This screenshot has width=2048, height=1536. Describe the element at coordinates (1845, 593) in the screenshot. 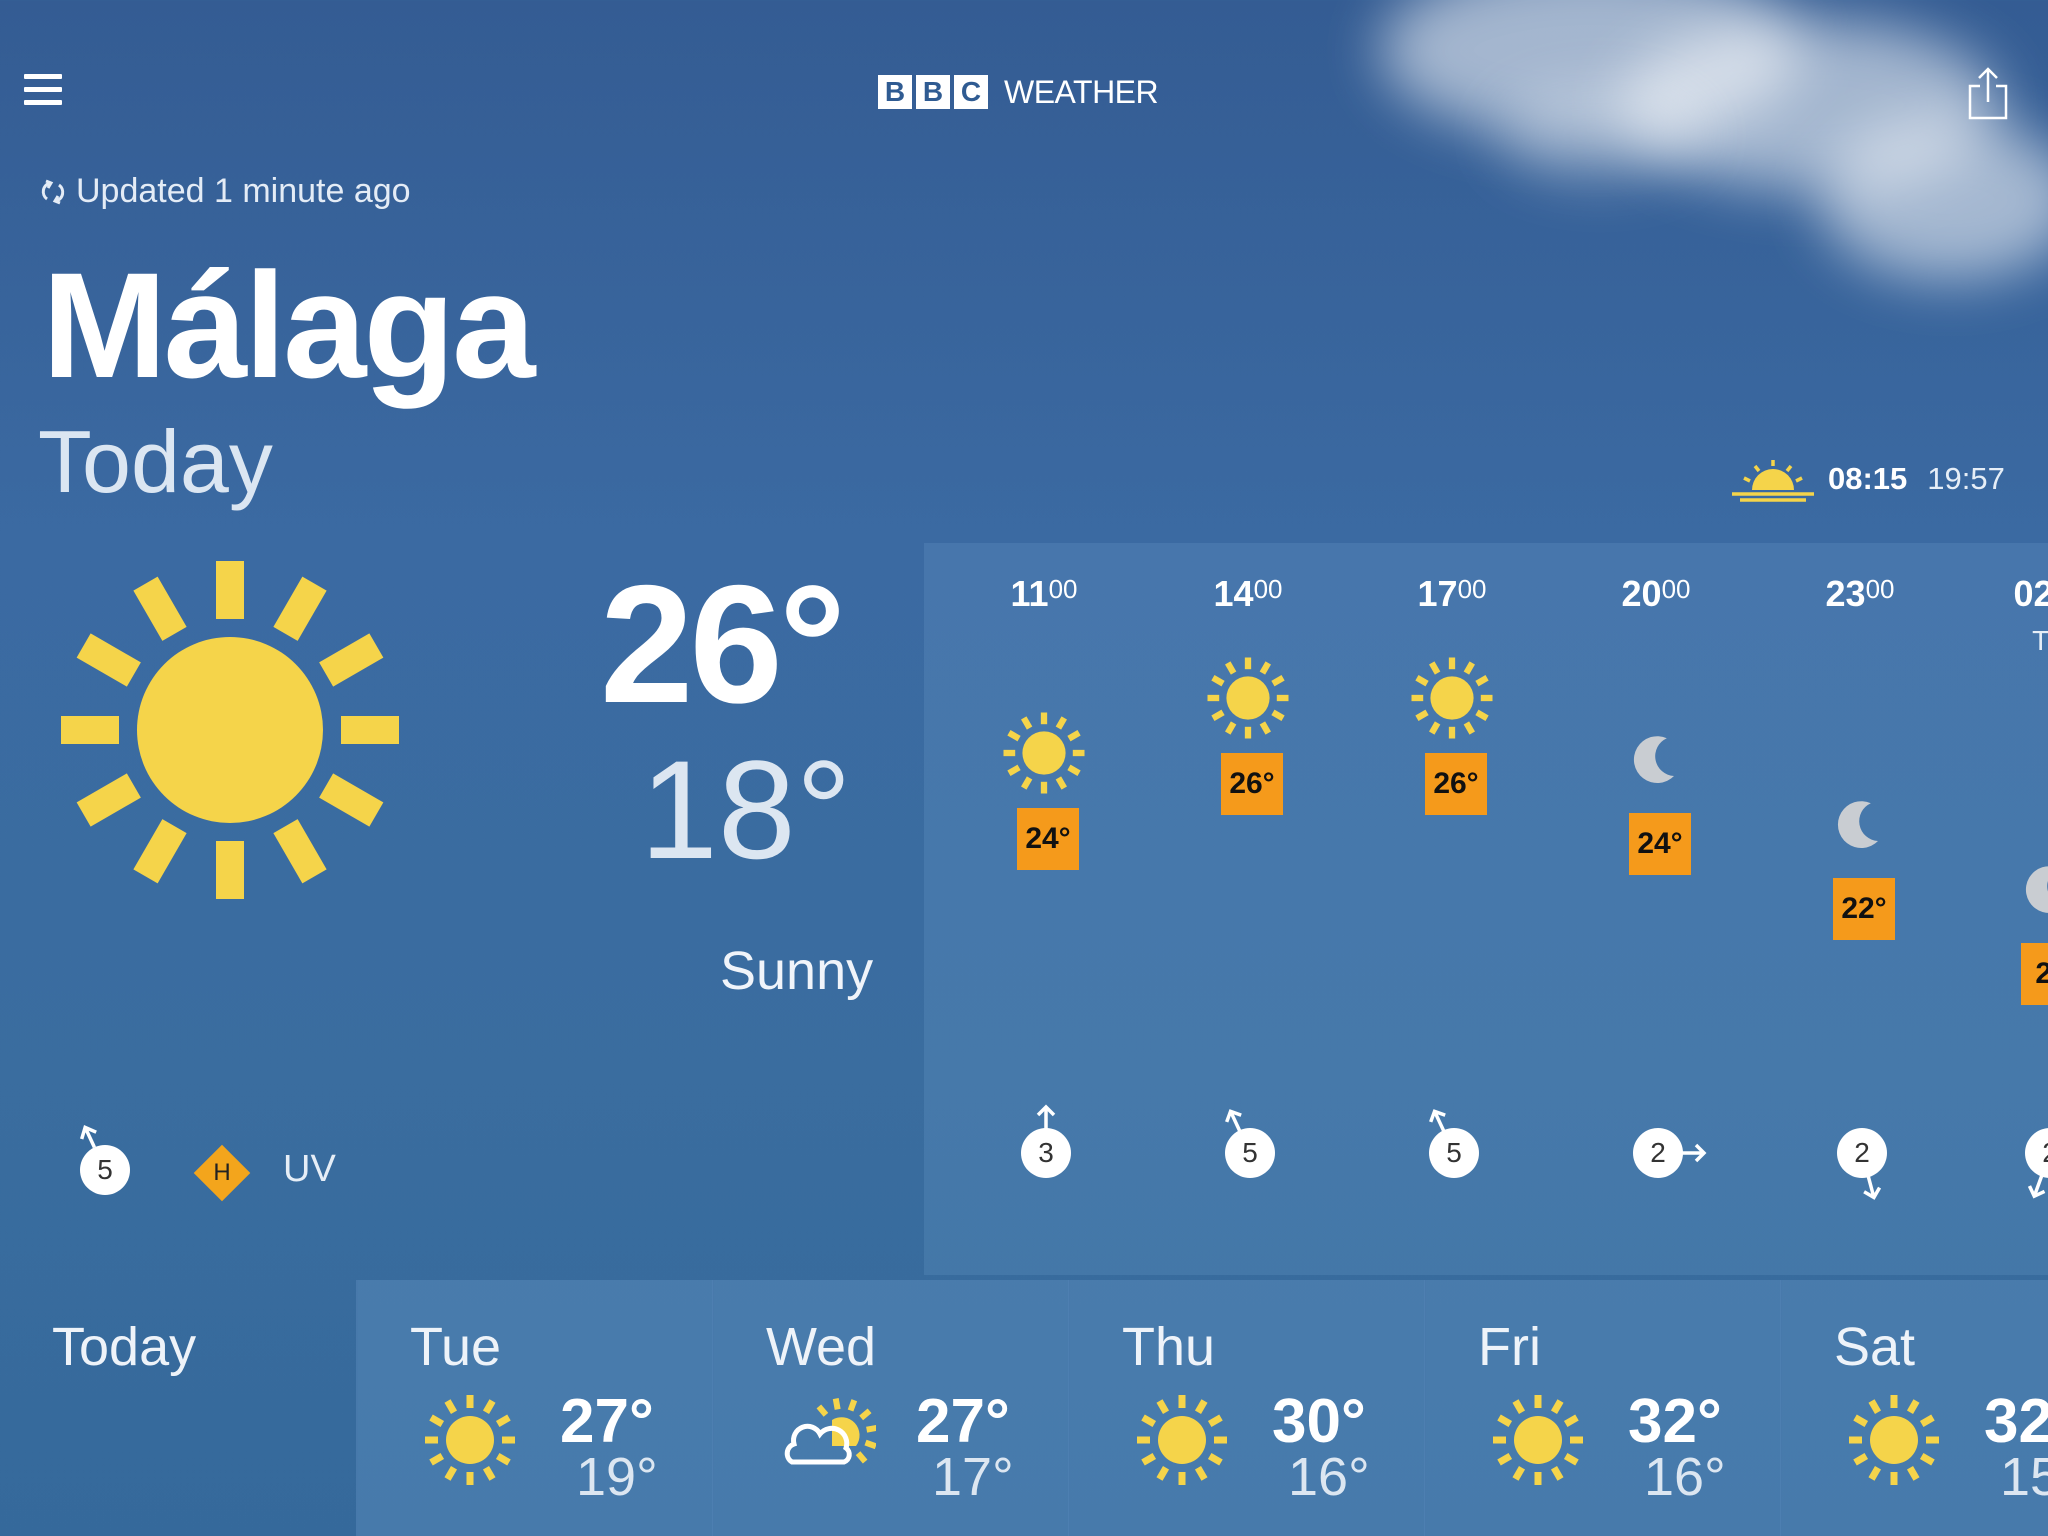

I see `hour-value: 23` at that location.